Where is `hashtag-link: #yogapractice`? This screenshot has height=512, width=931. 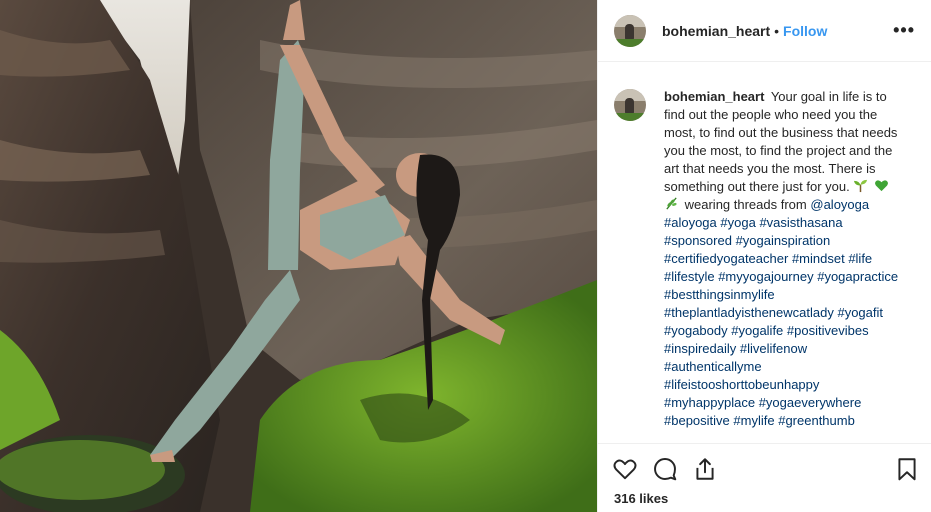
hashtag-link: #yogapractice is located at coordinates (857, 276).